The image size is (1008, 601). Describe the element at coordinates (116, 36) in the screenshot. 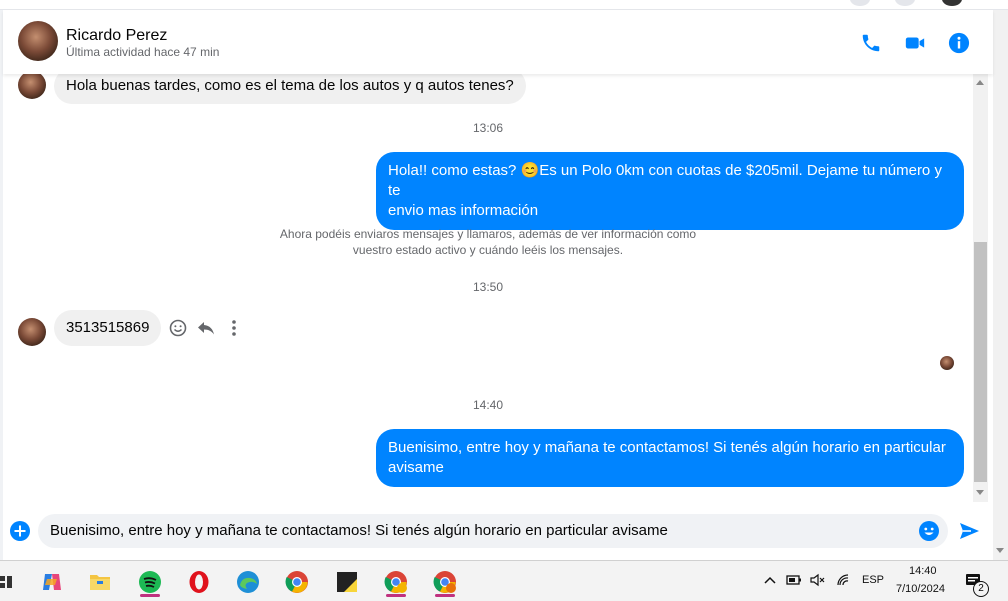

I see `contact-name: Ricardo Perez` at that location.